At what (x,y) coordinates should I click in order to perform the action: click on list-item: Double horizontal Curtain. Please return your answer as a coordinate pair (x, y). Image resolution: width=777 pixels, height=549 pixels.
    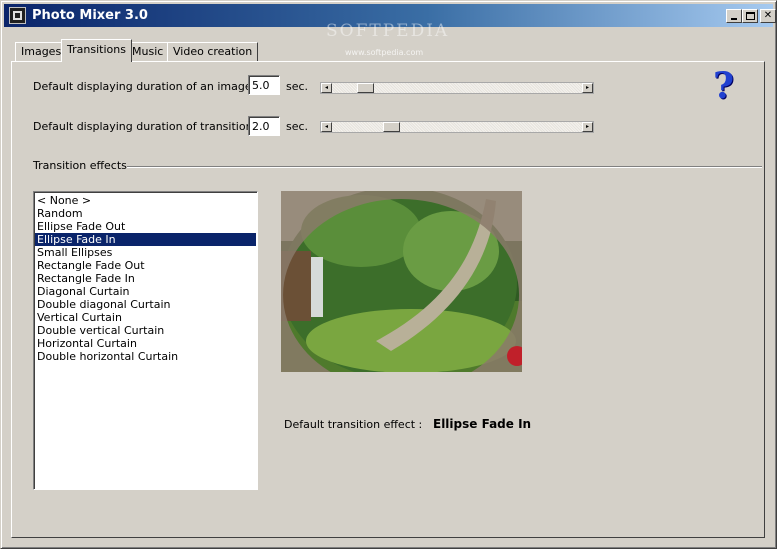
    Looking at the image, I should click on (145, 356).